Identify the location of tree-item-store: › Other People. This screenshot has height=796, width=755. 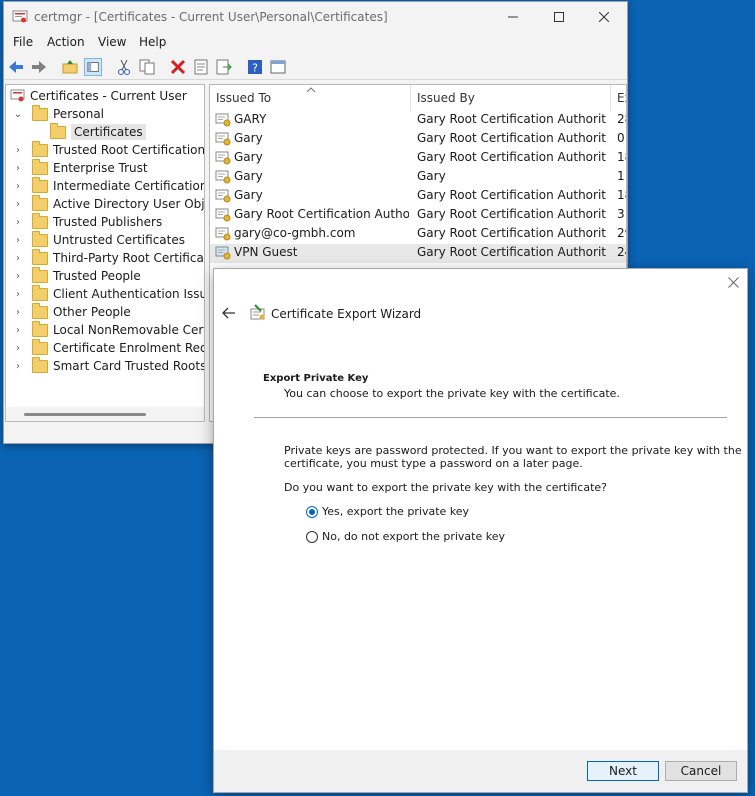
(70, 311).